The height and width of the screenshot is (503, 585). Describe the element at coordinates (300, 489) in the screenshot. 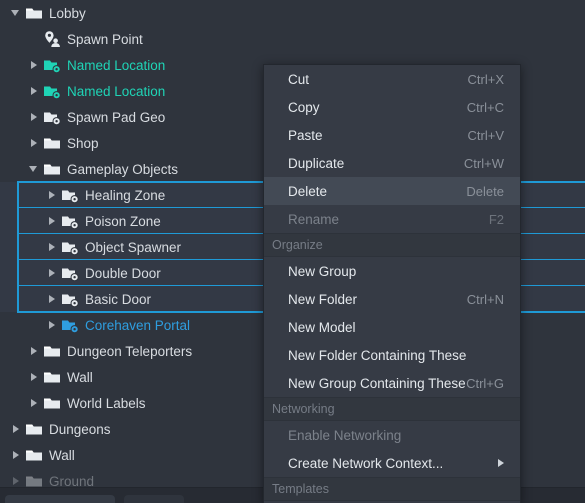

I see `menu-section-label: Templates` at that location.